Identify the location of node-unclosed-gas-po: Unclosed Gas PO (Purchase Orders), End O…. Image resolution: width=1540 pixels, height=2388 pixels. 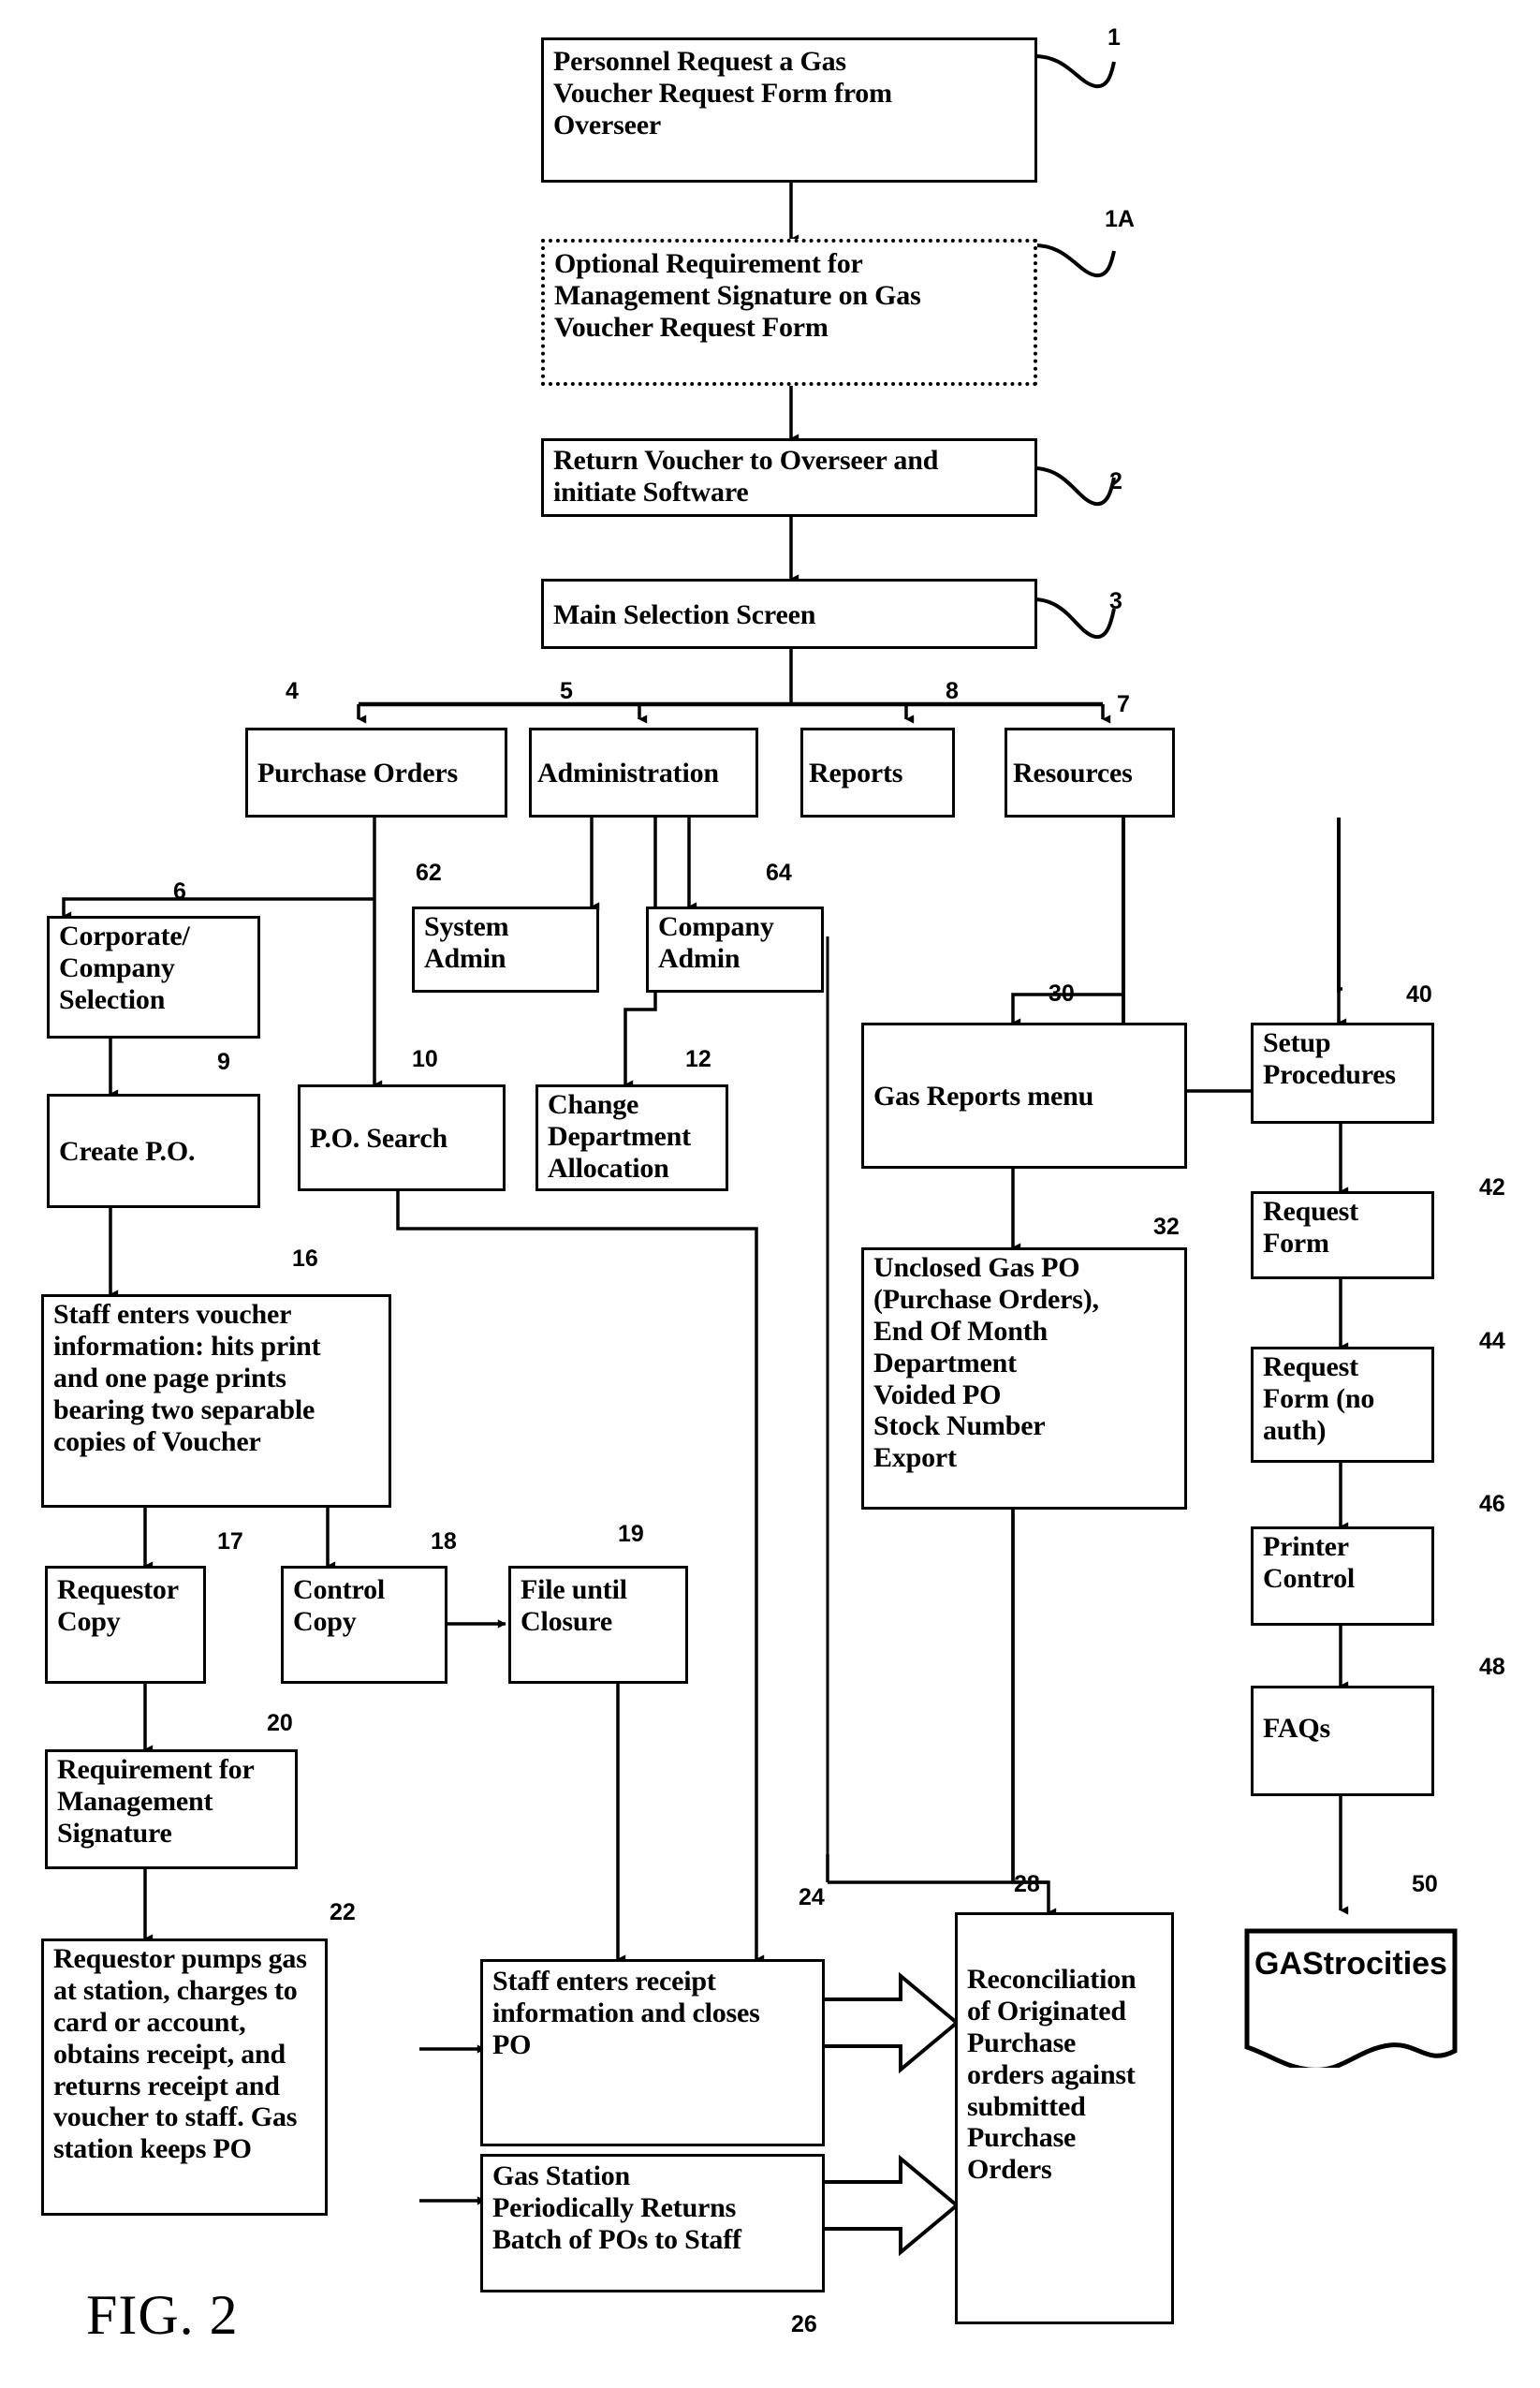
(1024, 1378).